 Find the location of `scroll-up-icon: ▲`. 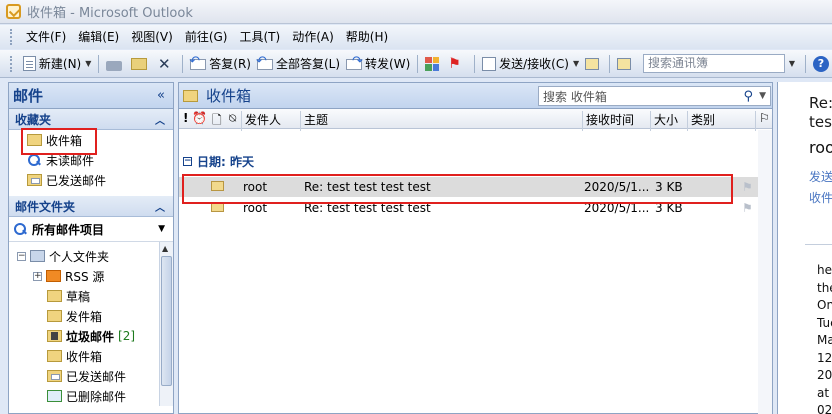

scroll-up-icon: ▲ is located at coordinates (165, 248).